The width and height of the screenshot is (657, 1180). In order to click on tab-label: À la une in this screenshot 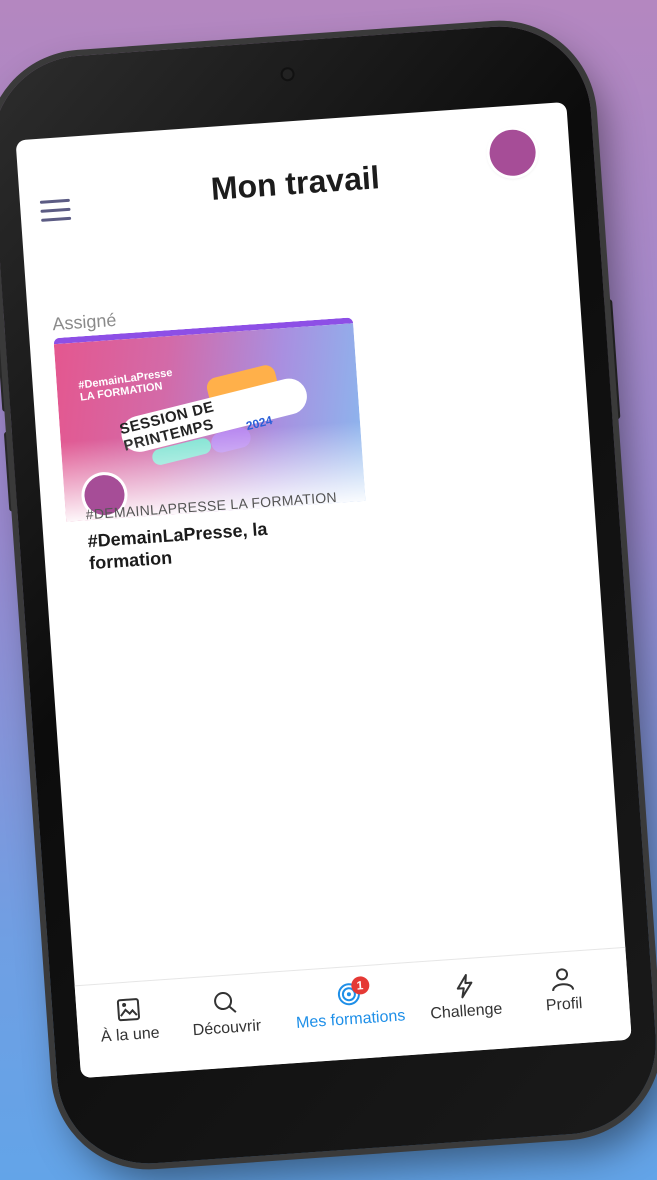, I will do `click(130, 1035)`.